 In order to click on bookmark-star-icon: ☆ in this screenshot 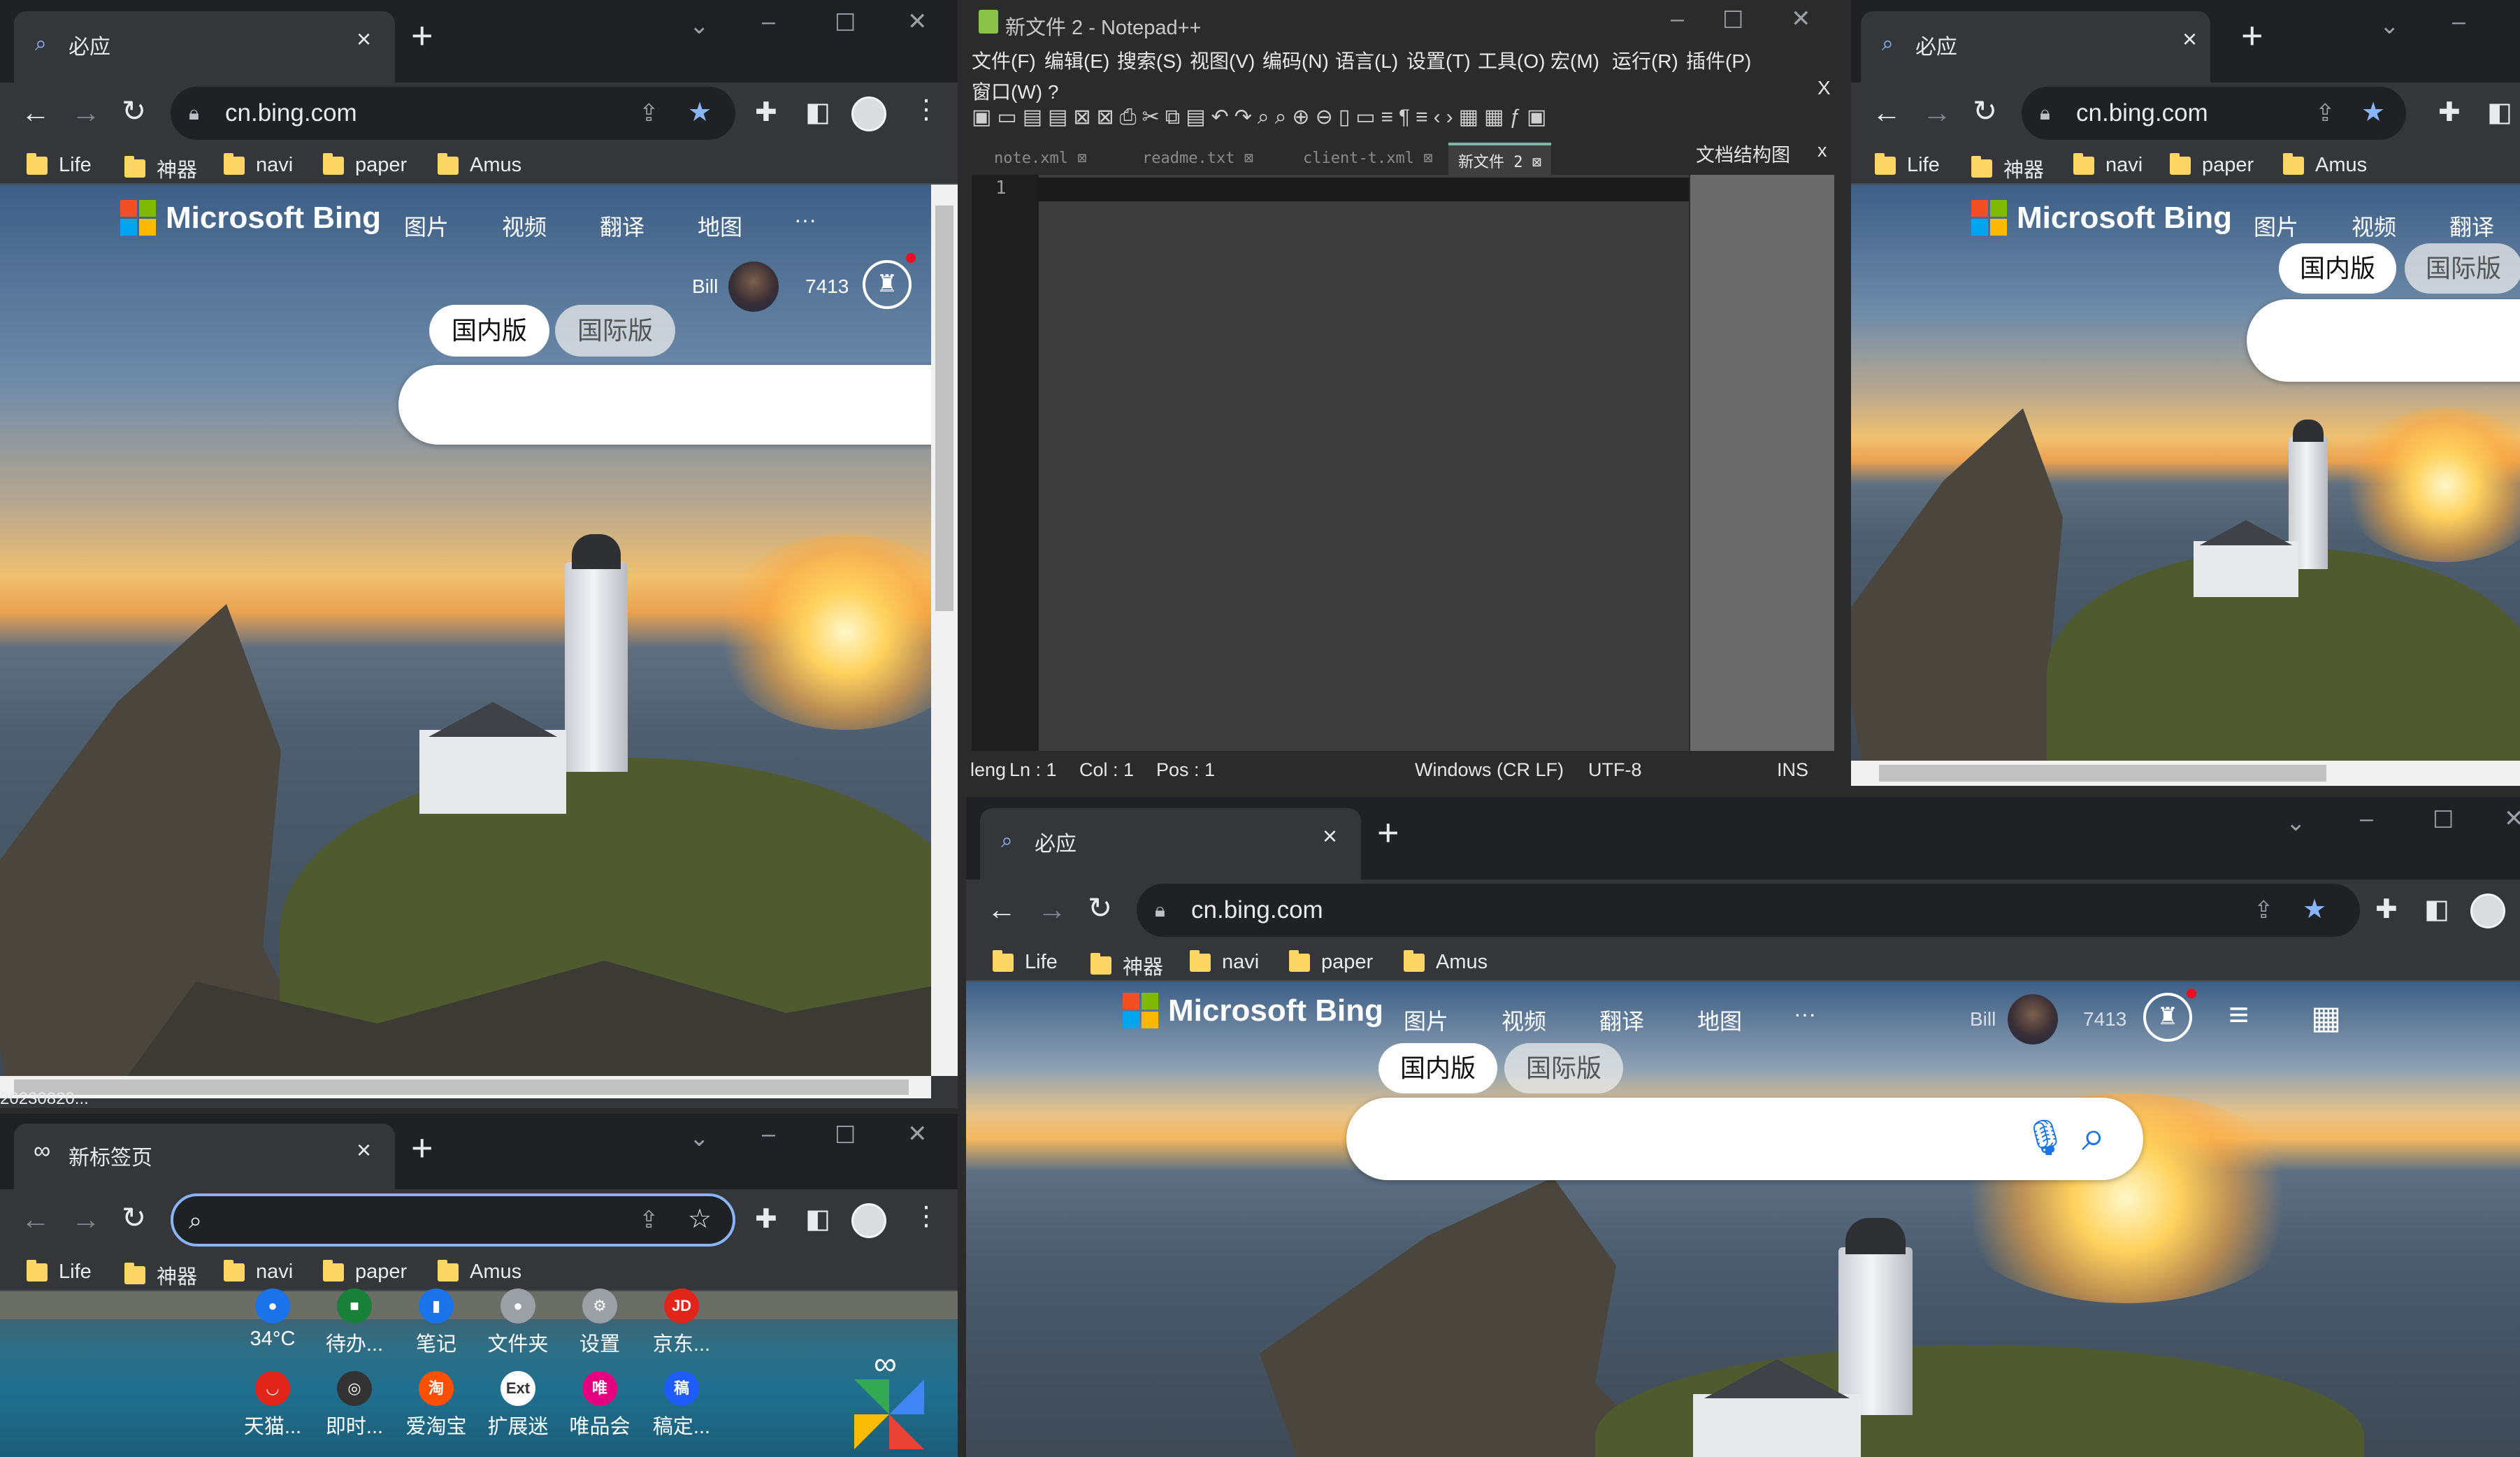, I will do `click(700, 1219)`.